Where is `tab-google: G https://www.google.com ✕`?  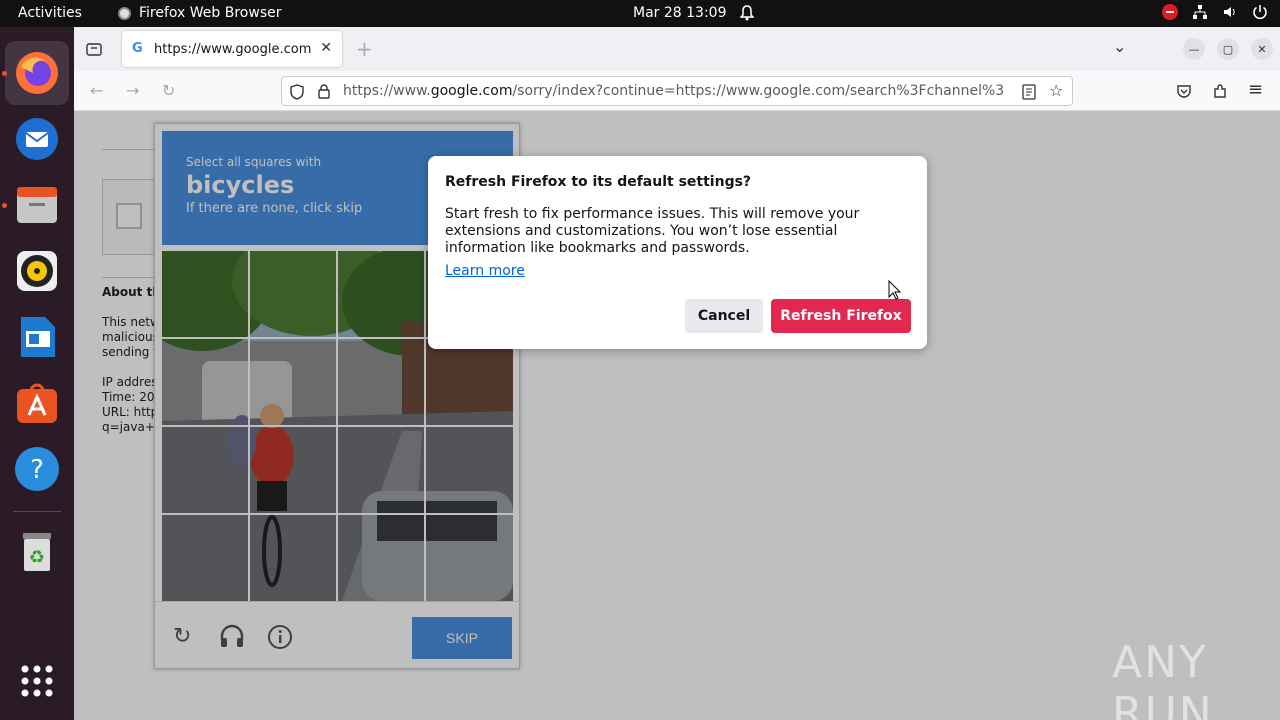 tab-google: G https://www.google.com ✕ is located at coordinates (232, 49).